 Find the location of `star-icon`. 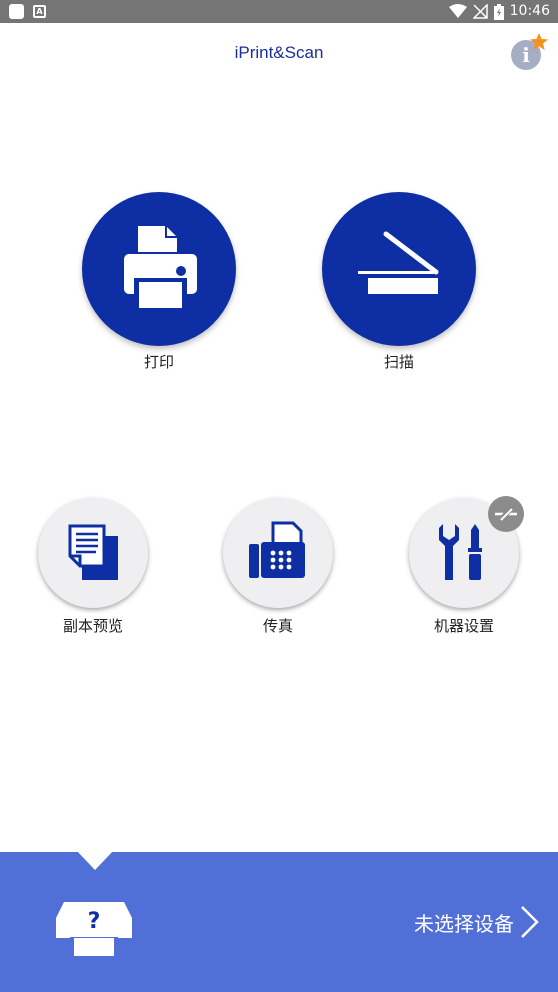

star-icon is located at coordinates (539, 41).